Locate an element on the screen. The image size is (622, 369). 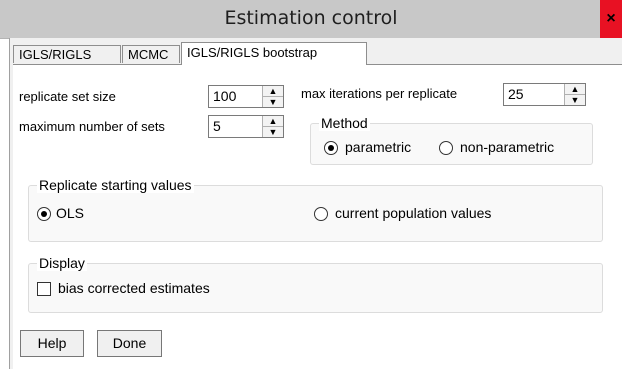
window-title: Estimation control is located at coordinates (311, 18).